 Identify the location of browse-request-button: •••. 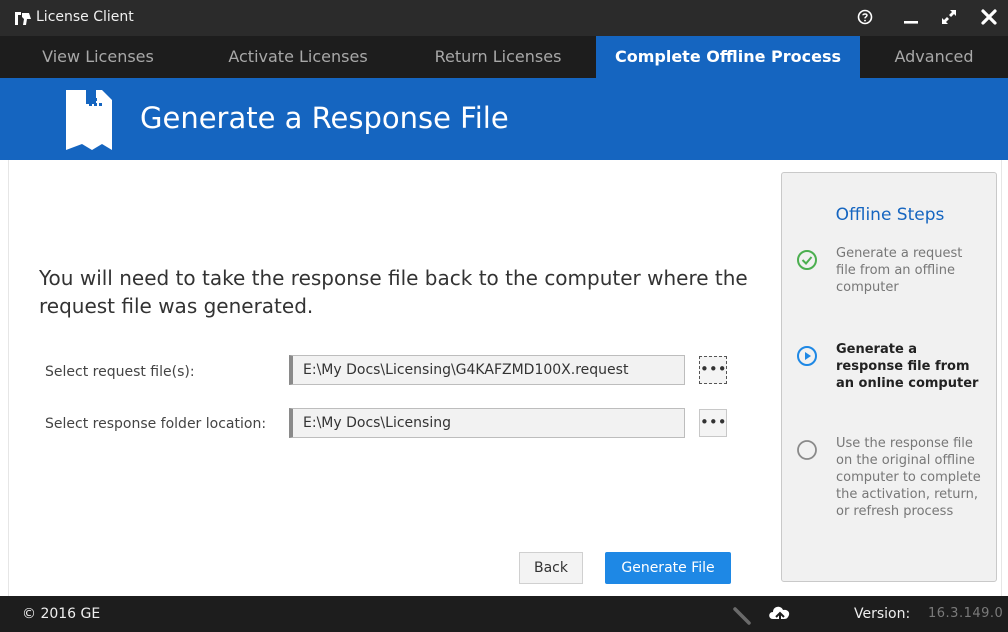
(713, 370).